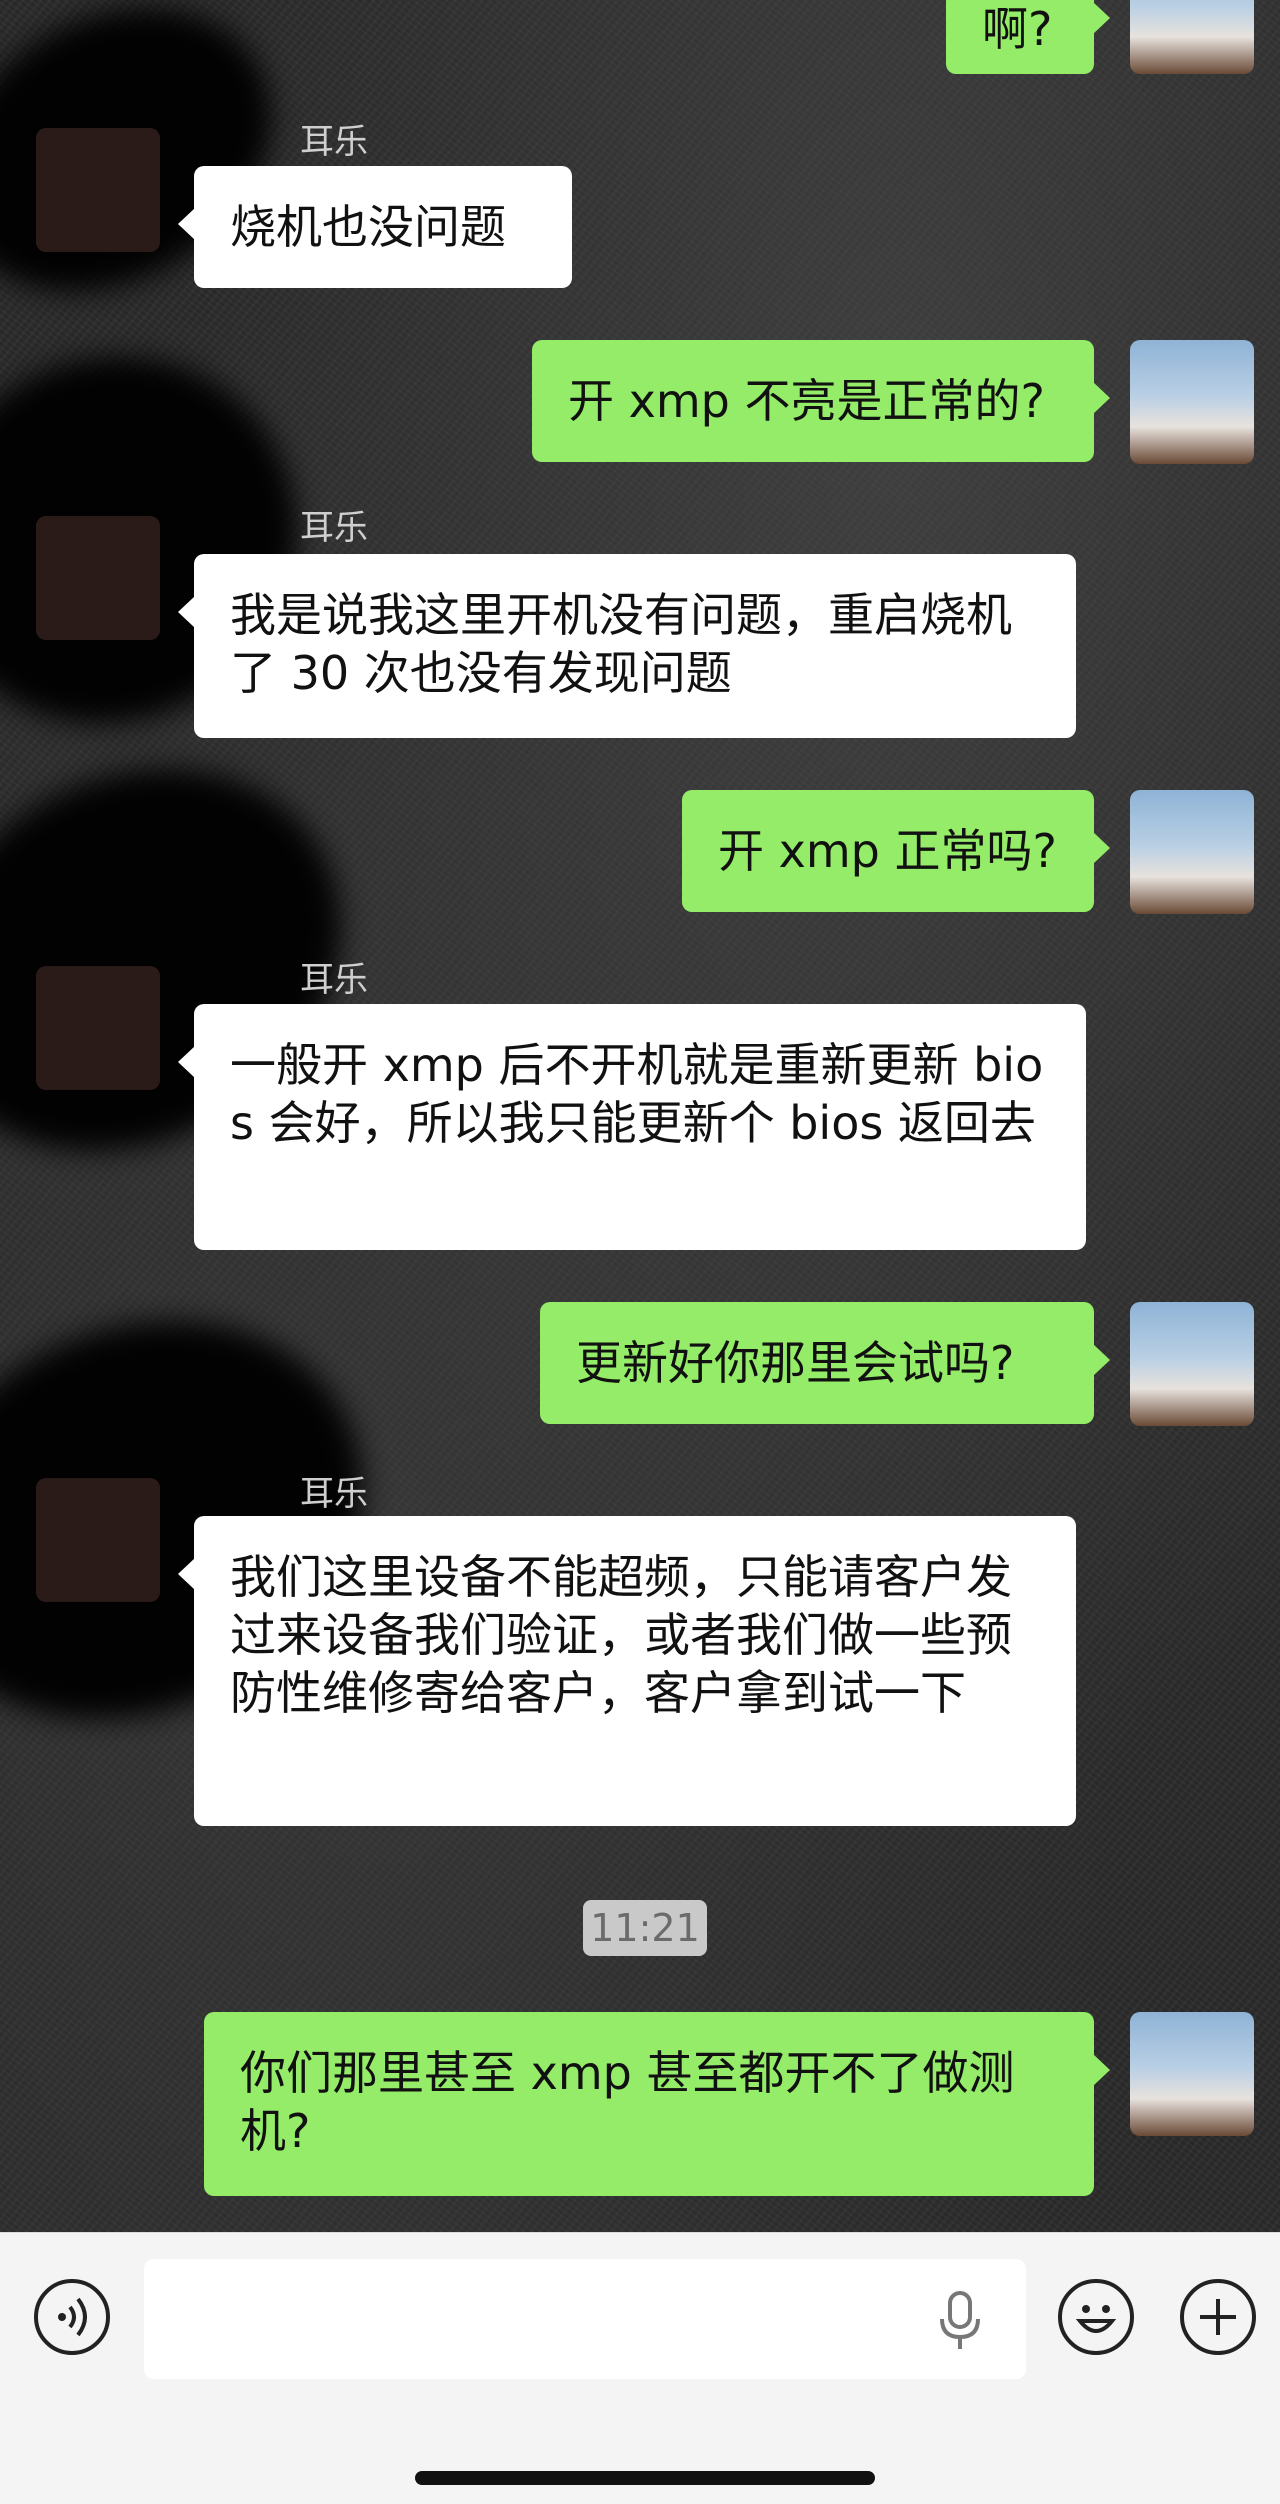 This screenshot has height=2504, width=1280. Describe the element at coordinates (1218, 2317) in the screenshot. I see `plus-icon` at that location.